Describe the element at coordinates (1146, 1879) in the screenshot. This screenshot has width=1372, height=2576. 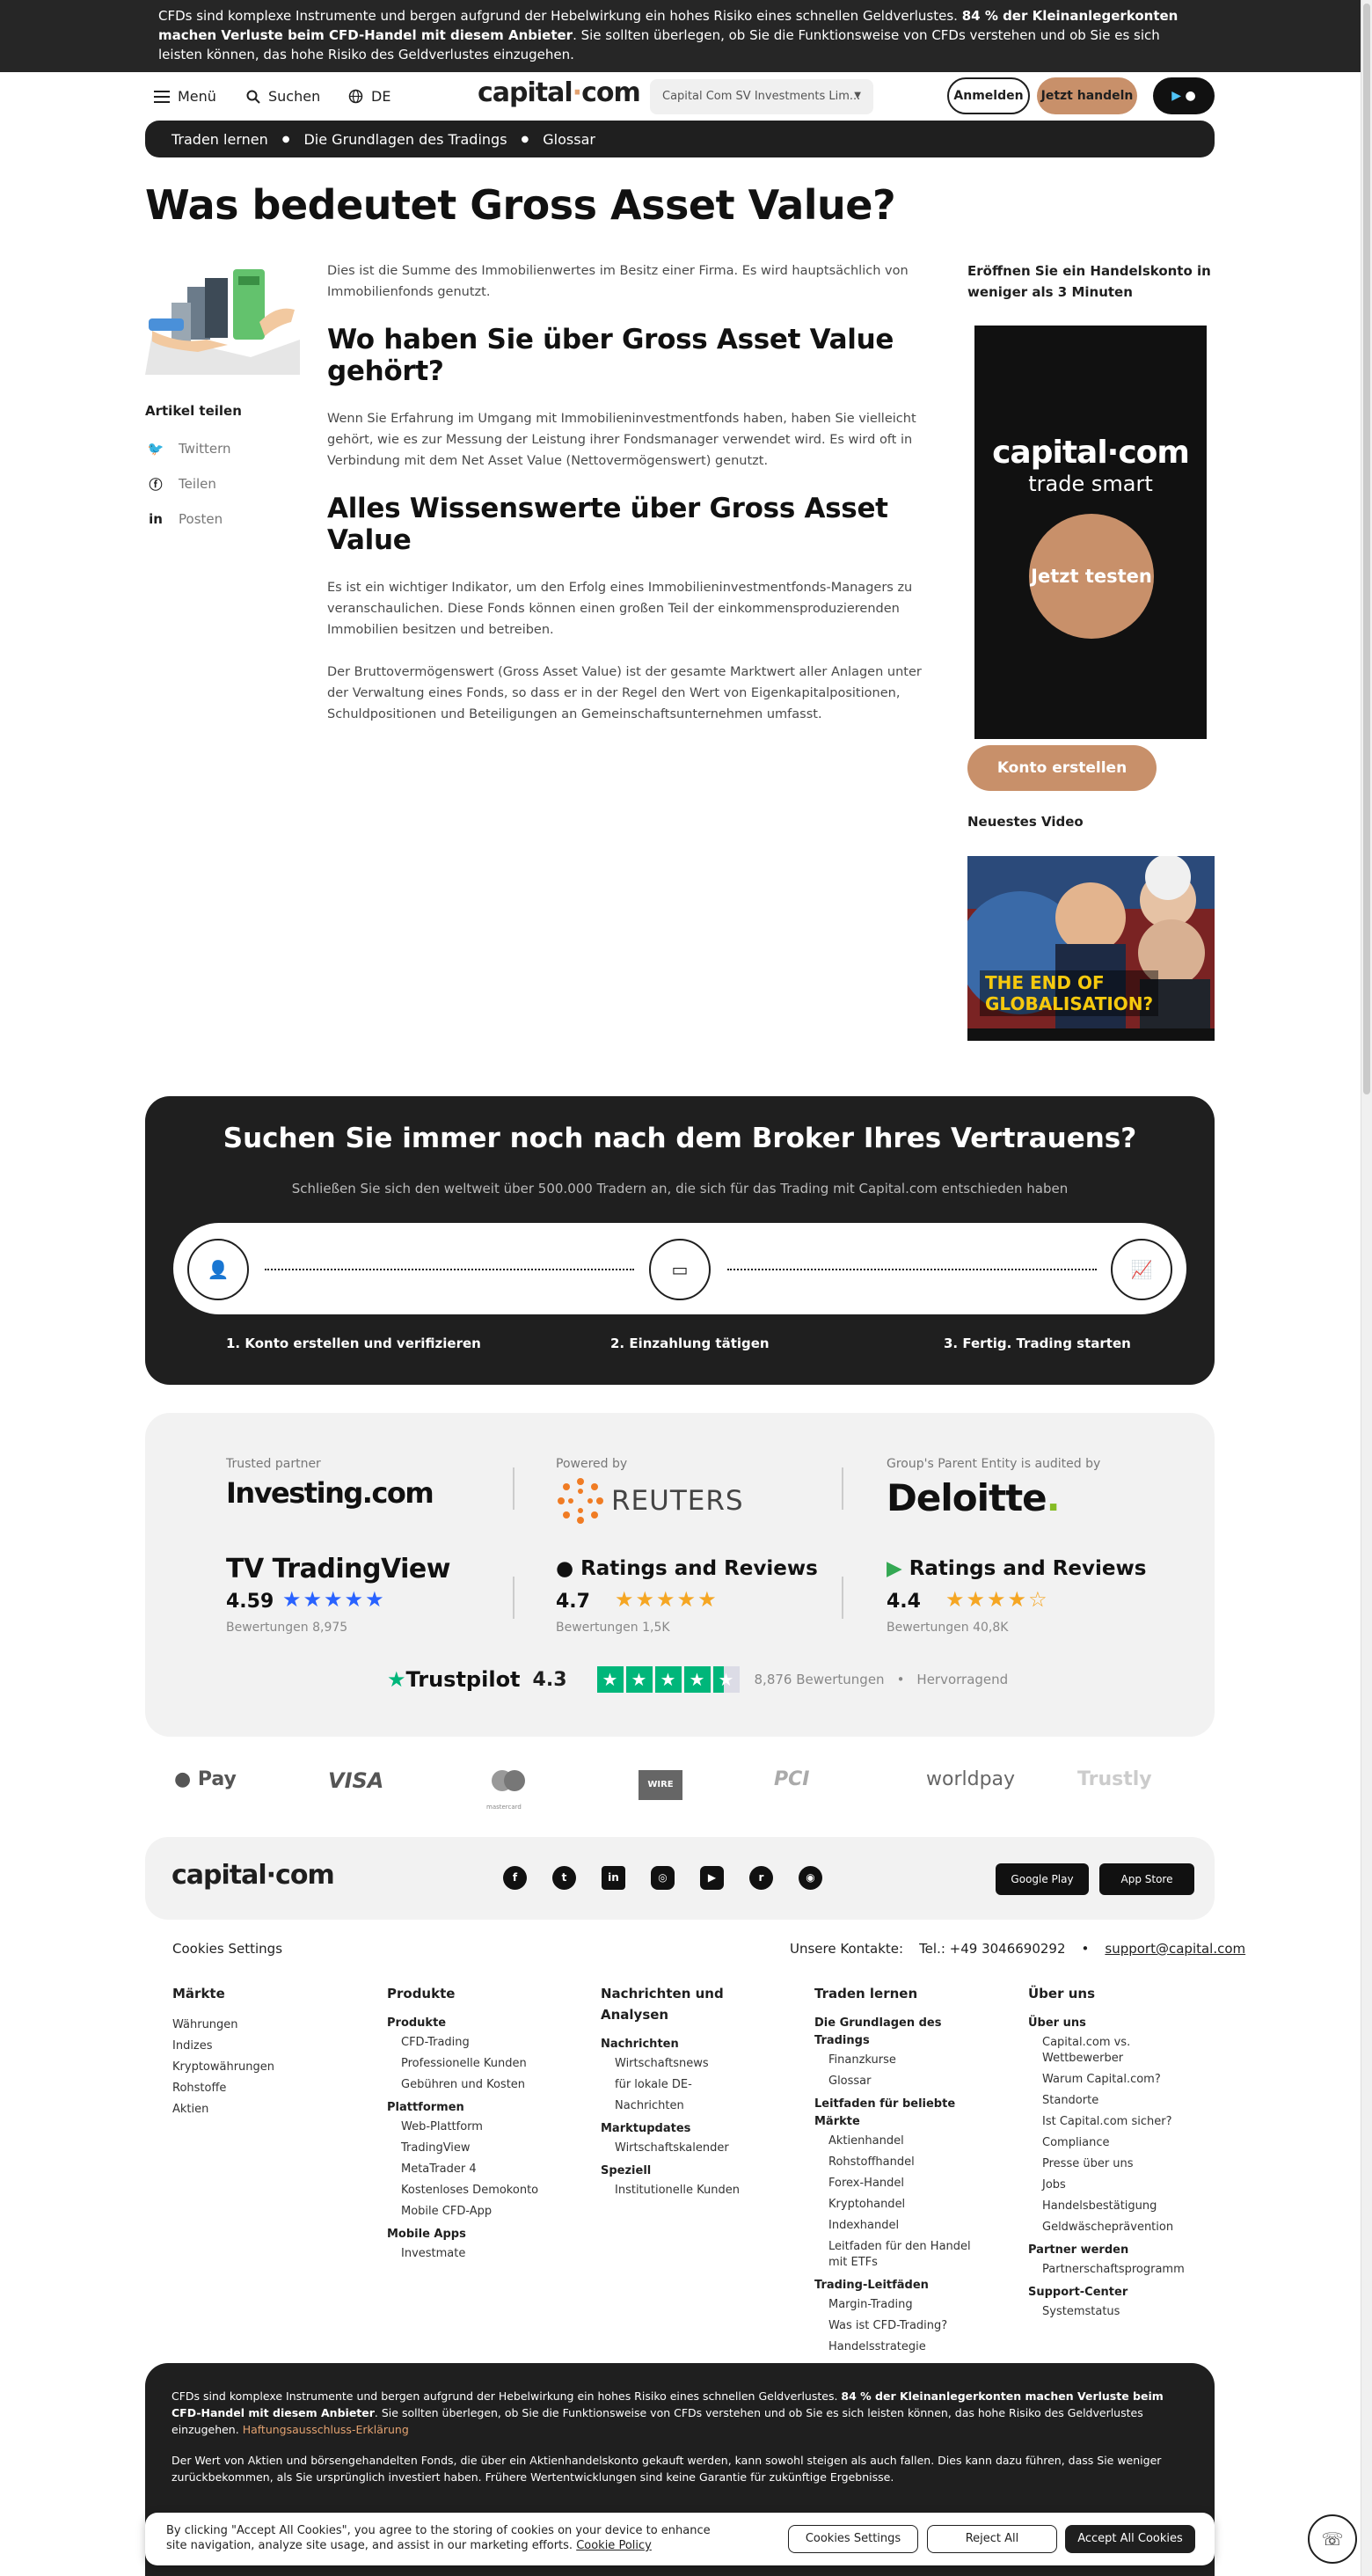
I see `app-store-badge: App Store` at that location.